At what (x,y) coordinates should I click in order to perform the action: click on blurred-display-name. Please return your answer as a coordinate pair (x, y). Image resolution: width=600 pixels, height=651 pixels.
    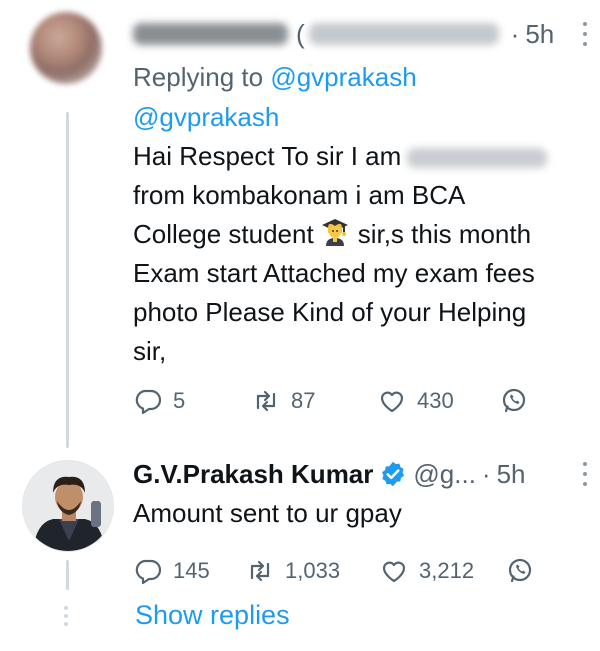
    Looking at the image, I should click on (210, 34).